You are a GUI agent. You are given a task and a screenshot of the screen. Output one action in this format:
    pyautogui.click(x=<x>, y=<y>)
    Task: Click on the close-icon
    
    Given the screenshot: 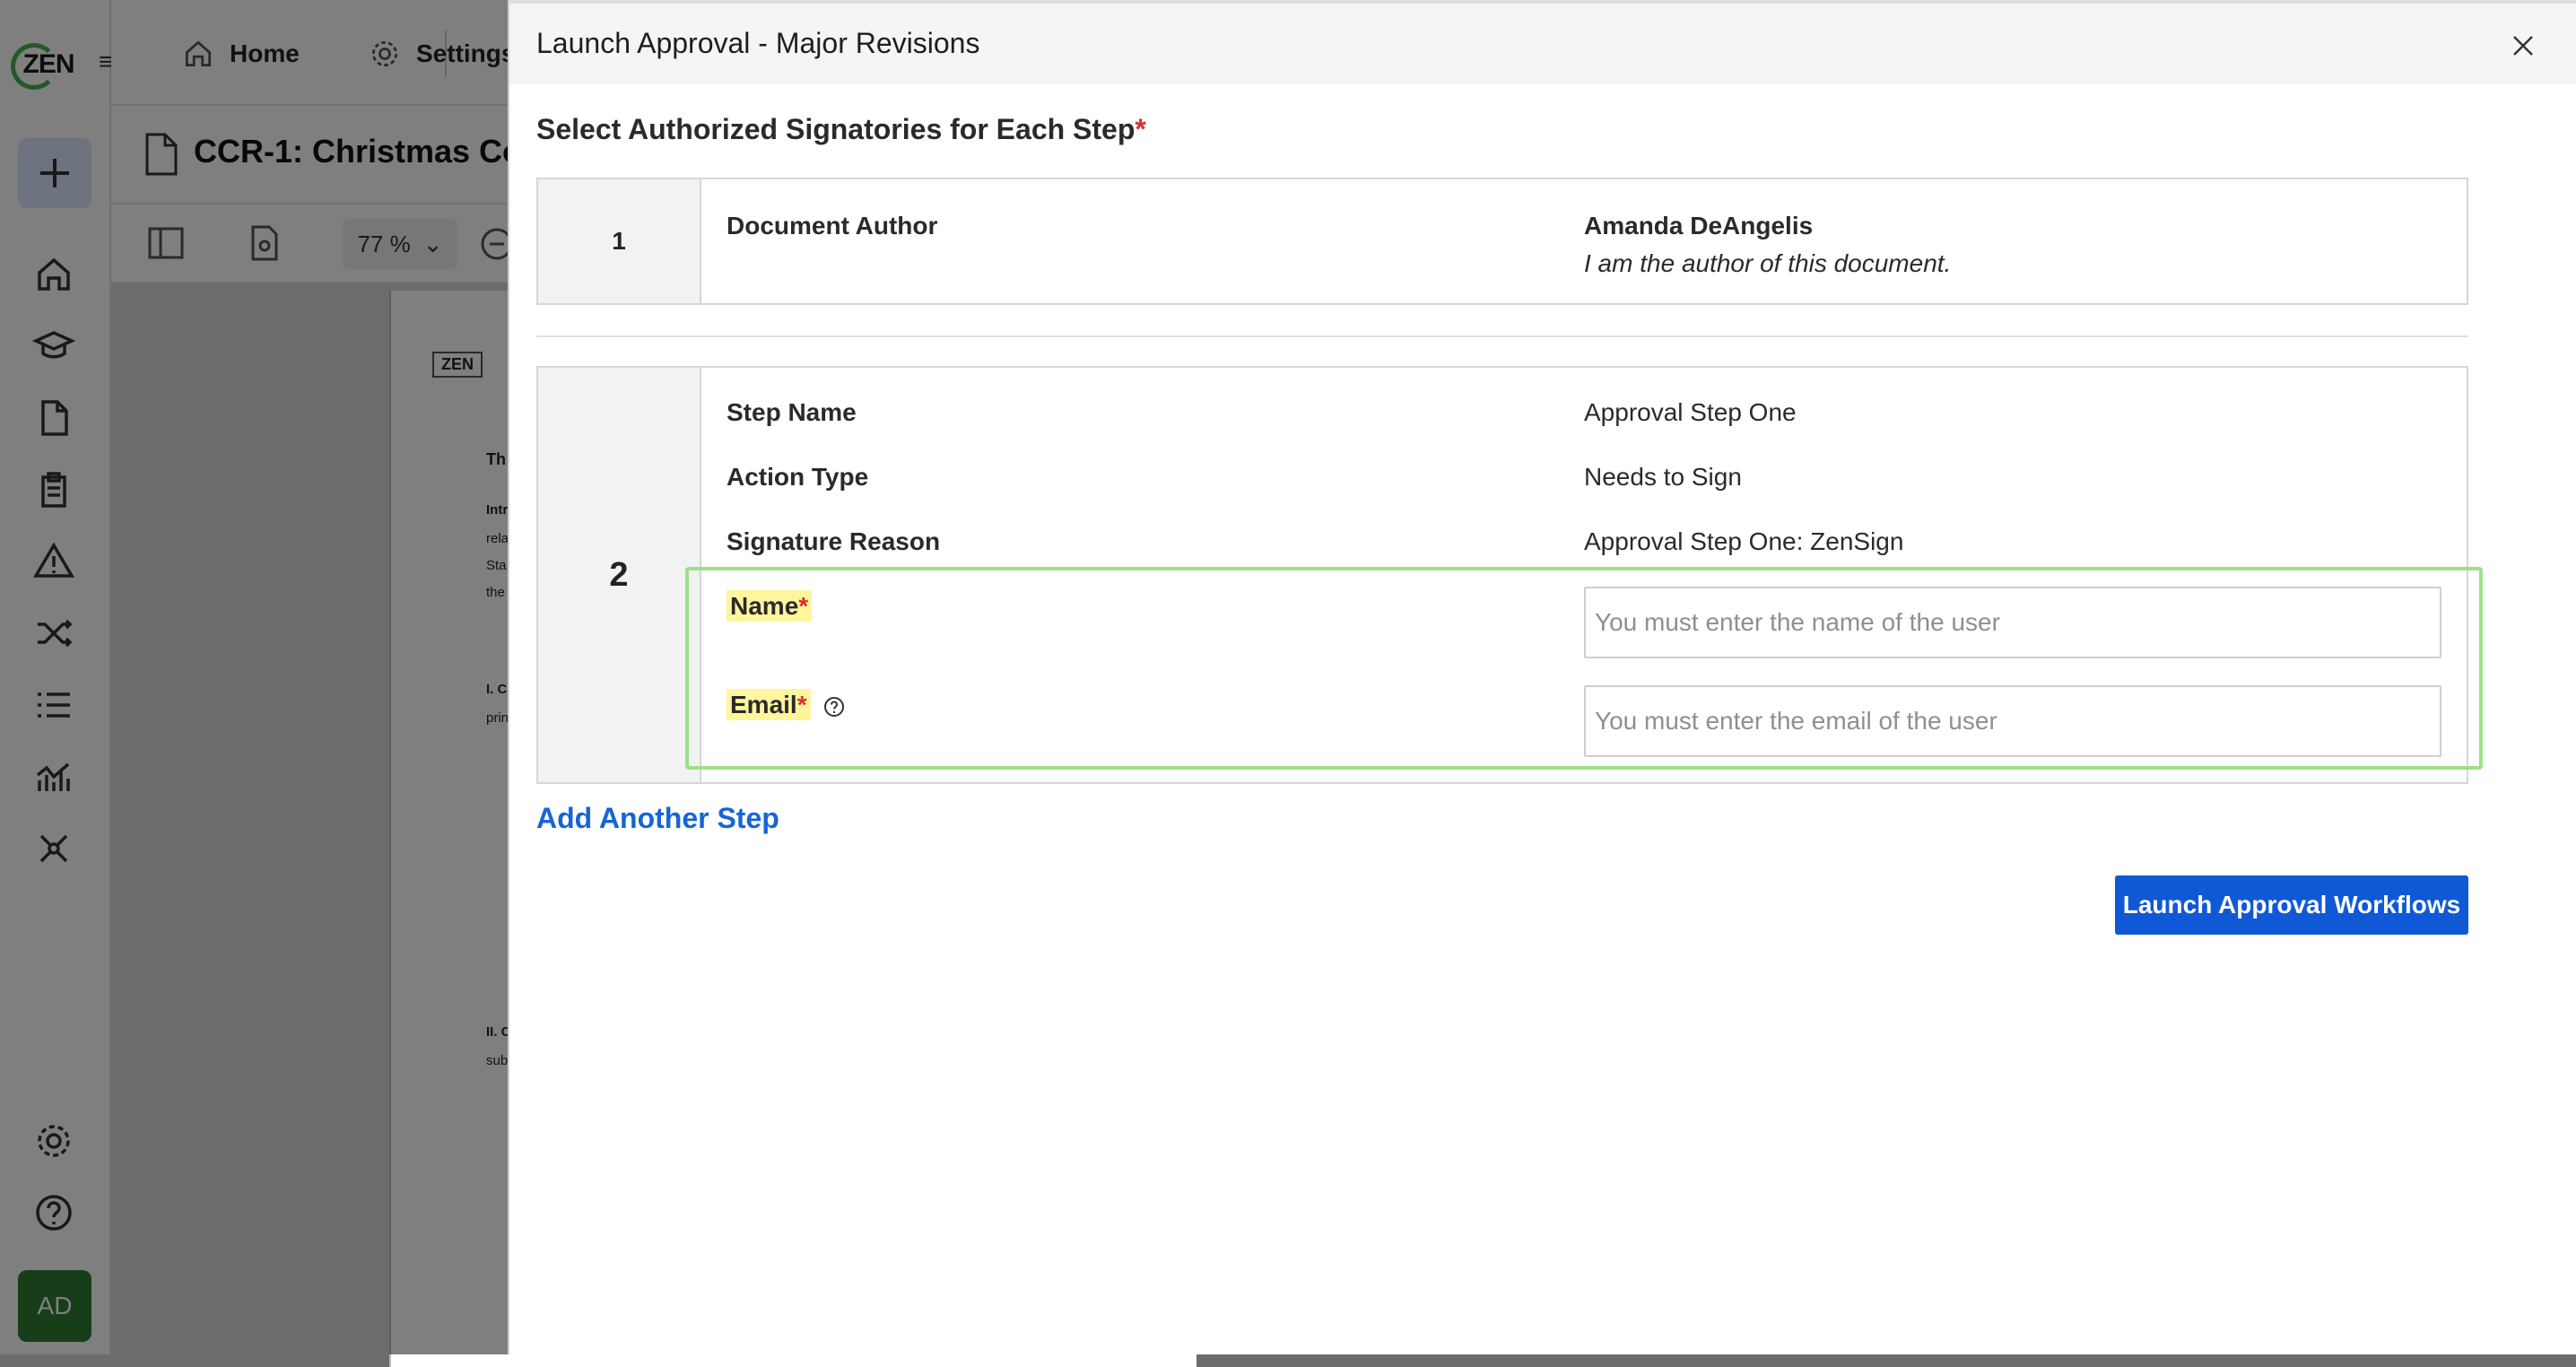 What is the action you would take?
    pyautogui.click(x=2523, y=46)
    